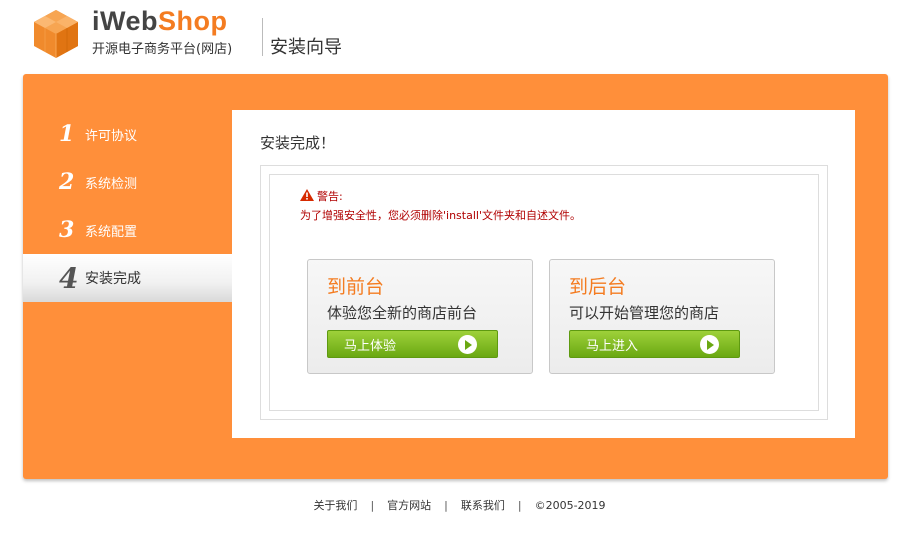 The height and width of the screenshot is (544, 919). Describe the element at coordinates (111, 136) in the screenshot. I see `step-label: 许可协议` at that location.